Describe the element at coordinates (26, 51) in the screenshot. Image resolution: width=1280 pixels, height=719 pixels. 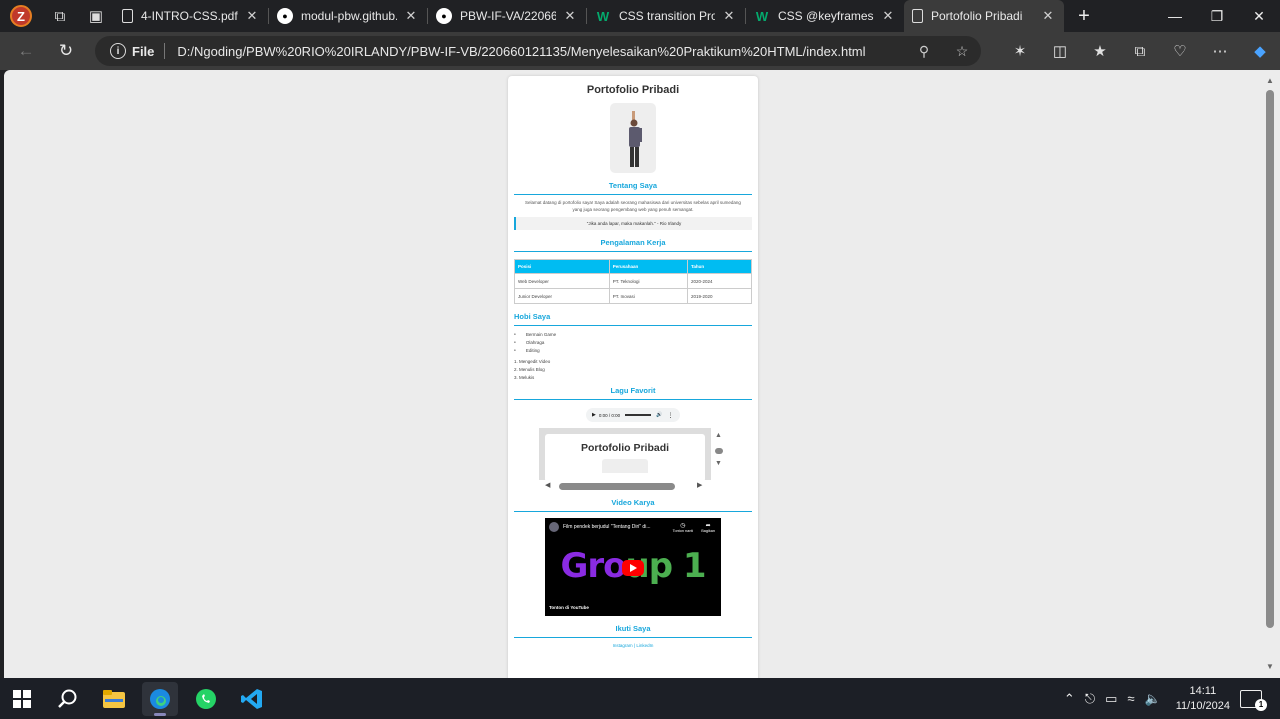
I see `back-icon: ←` at that location.